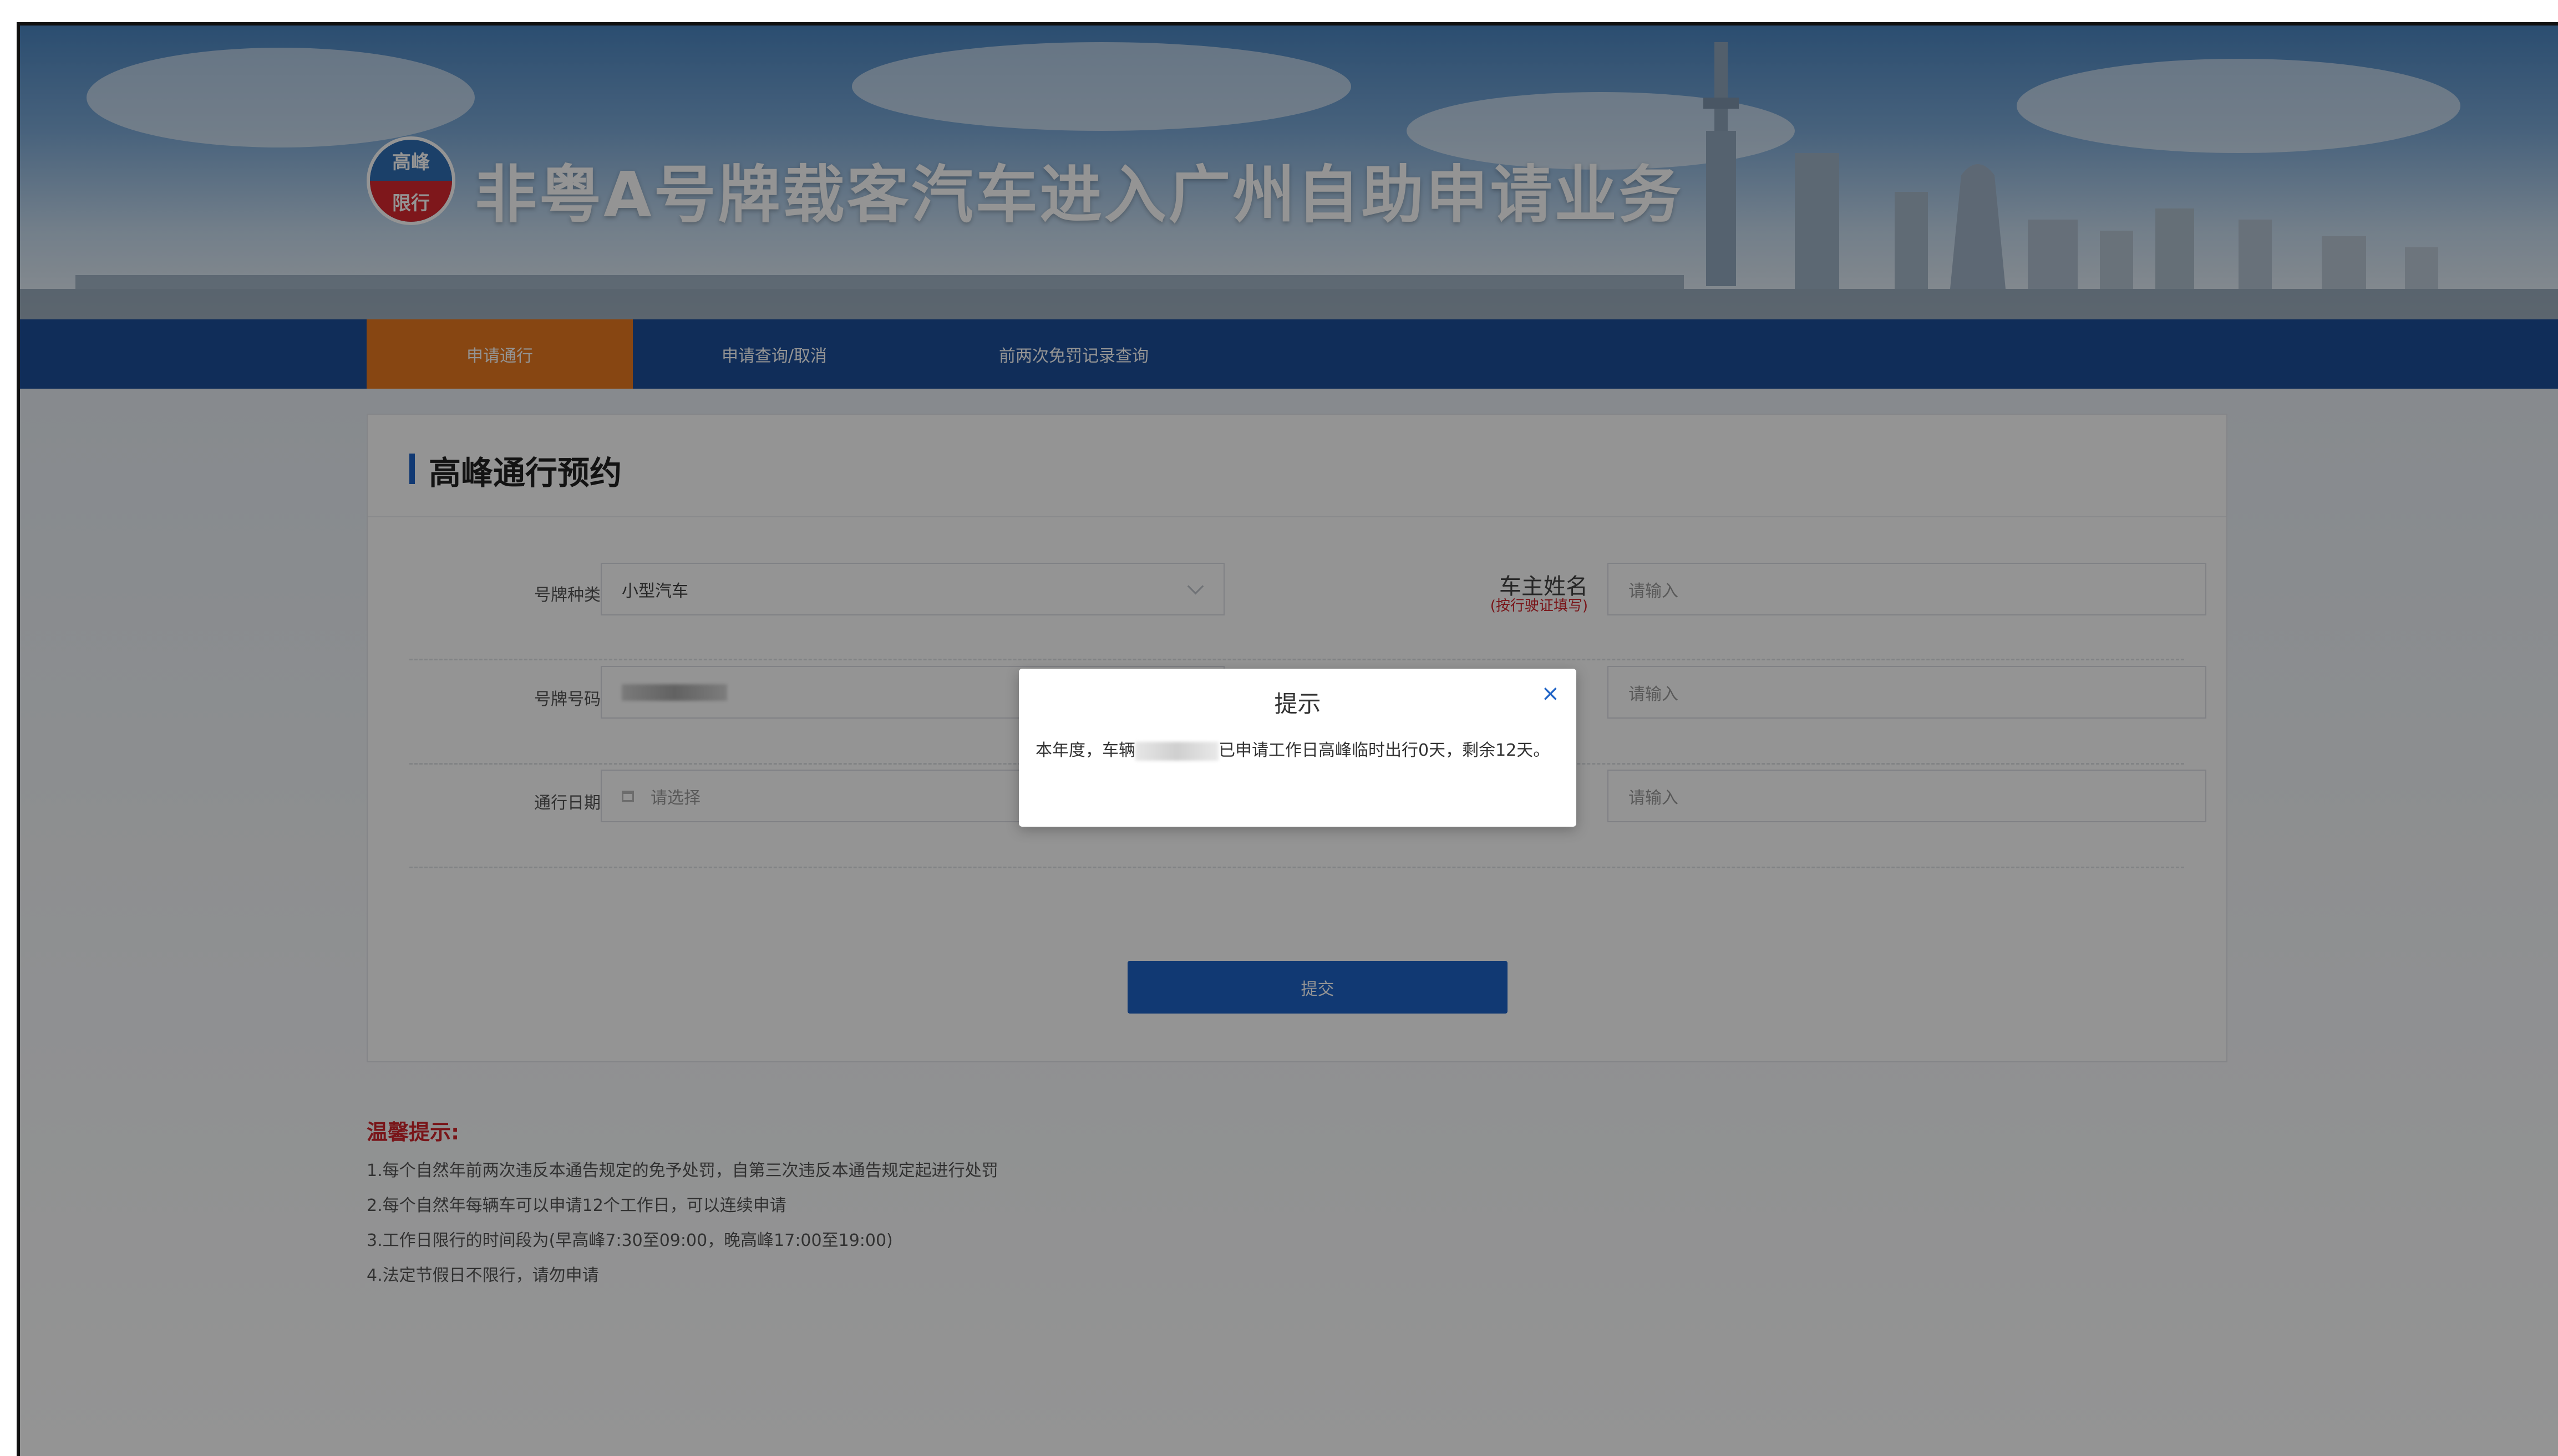 The height and width of the screenshot is (1456, 2558). I want to click on dialog-message-suffix: 已申请工作日高峰临时出行0天，剩余12天。, so click(1384, 750).